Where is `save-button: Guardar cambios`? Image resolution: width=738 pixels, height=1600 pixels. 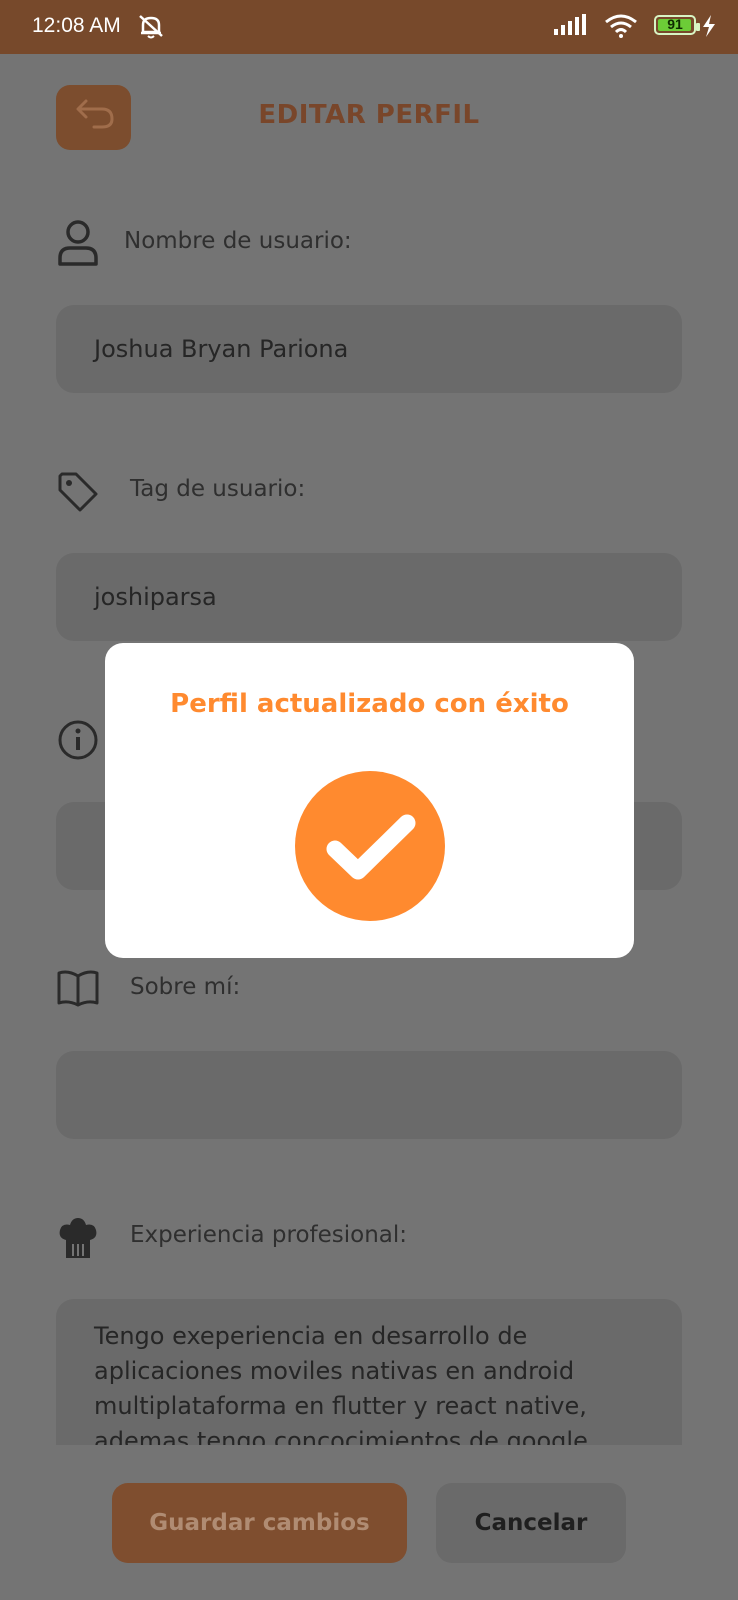
save-button: Guardar cambios is located at coordinates (259, 1523).